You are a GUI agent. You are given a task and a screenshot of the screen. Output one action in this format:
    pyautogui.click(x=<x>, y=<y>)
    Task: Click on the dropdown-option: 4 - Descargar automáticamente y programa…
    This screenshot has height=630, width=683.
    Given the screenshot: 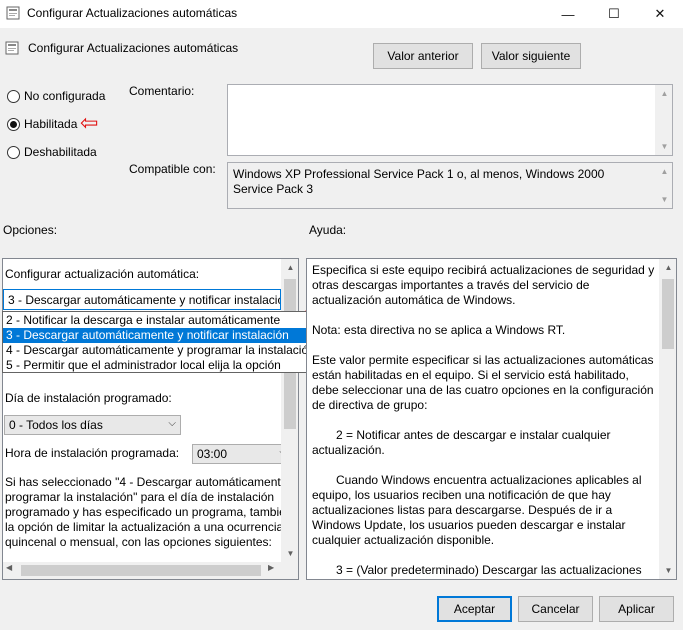 What is the action you would take?
    pyautogui.click(x=159, y=350)
    